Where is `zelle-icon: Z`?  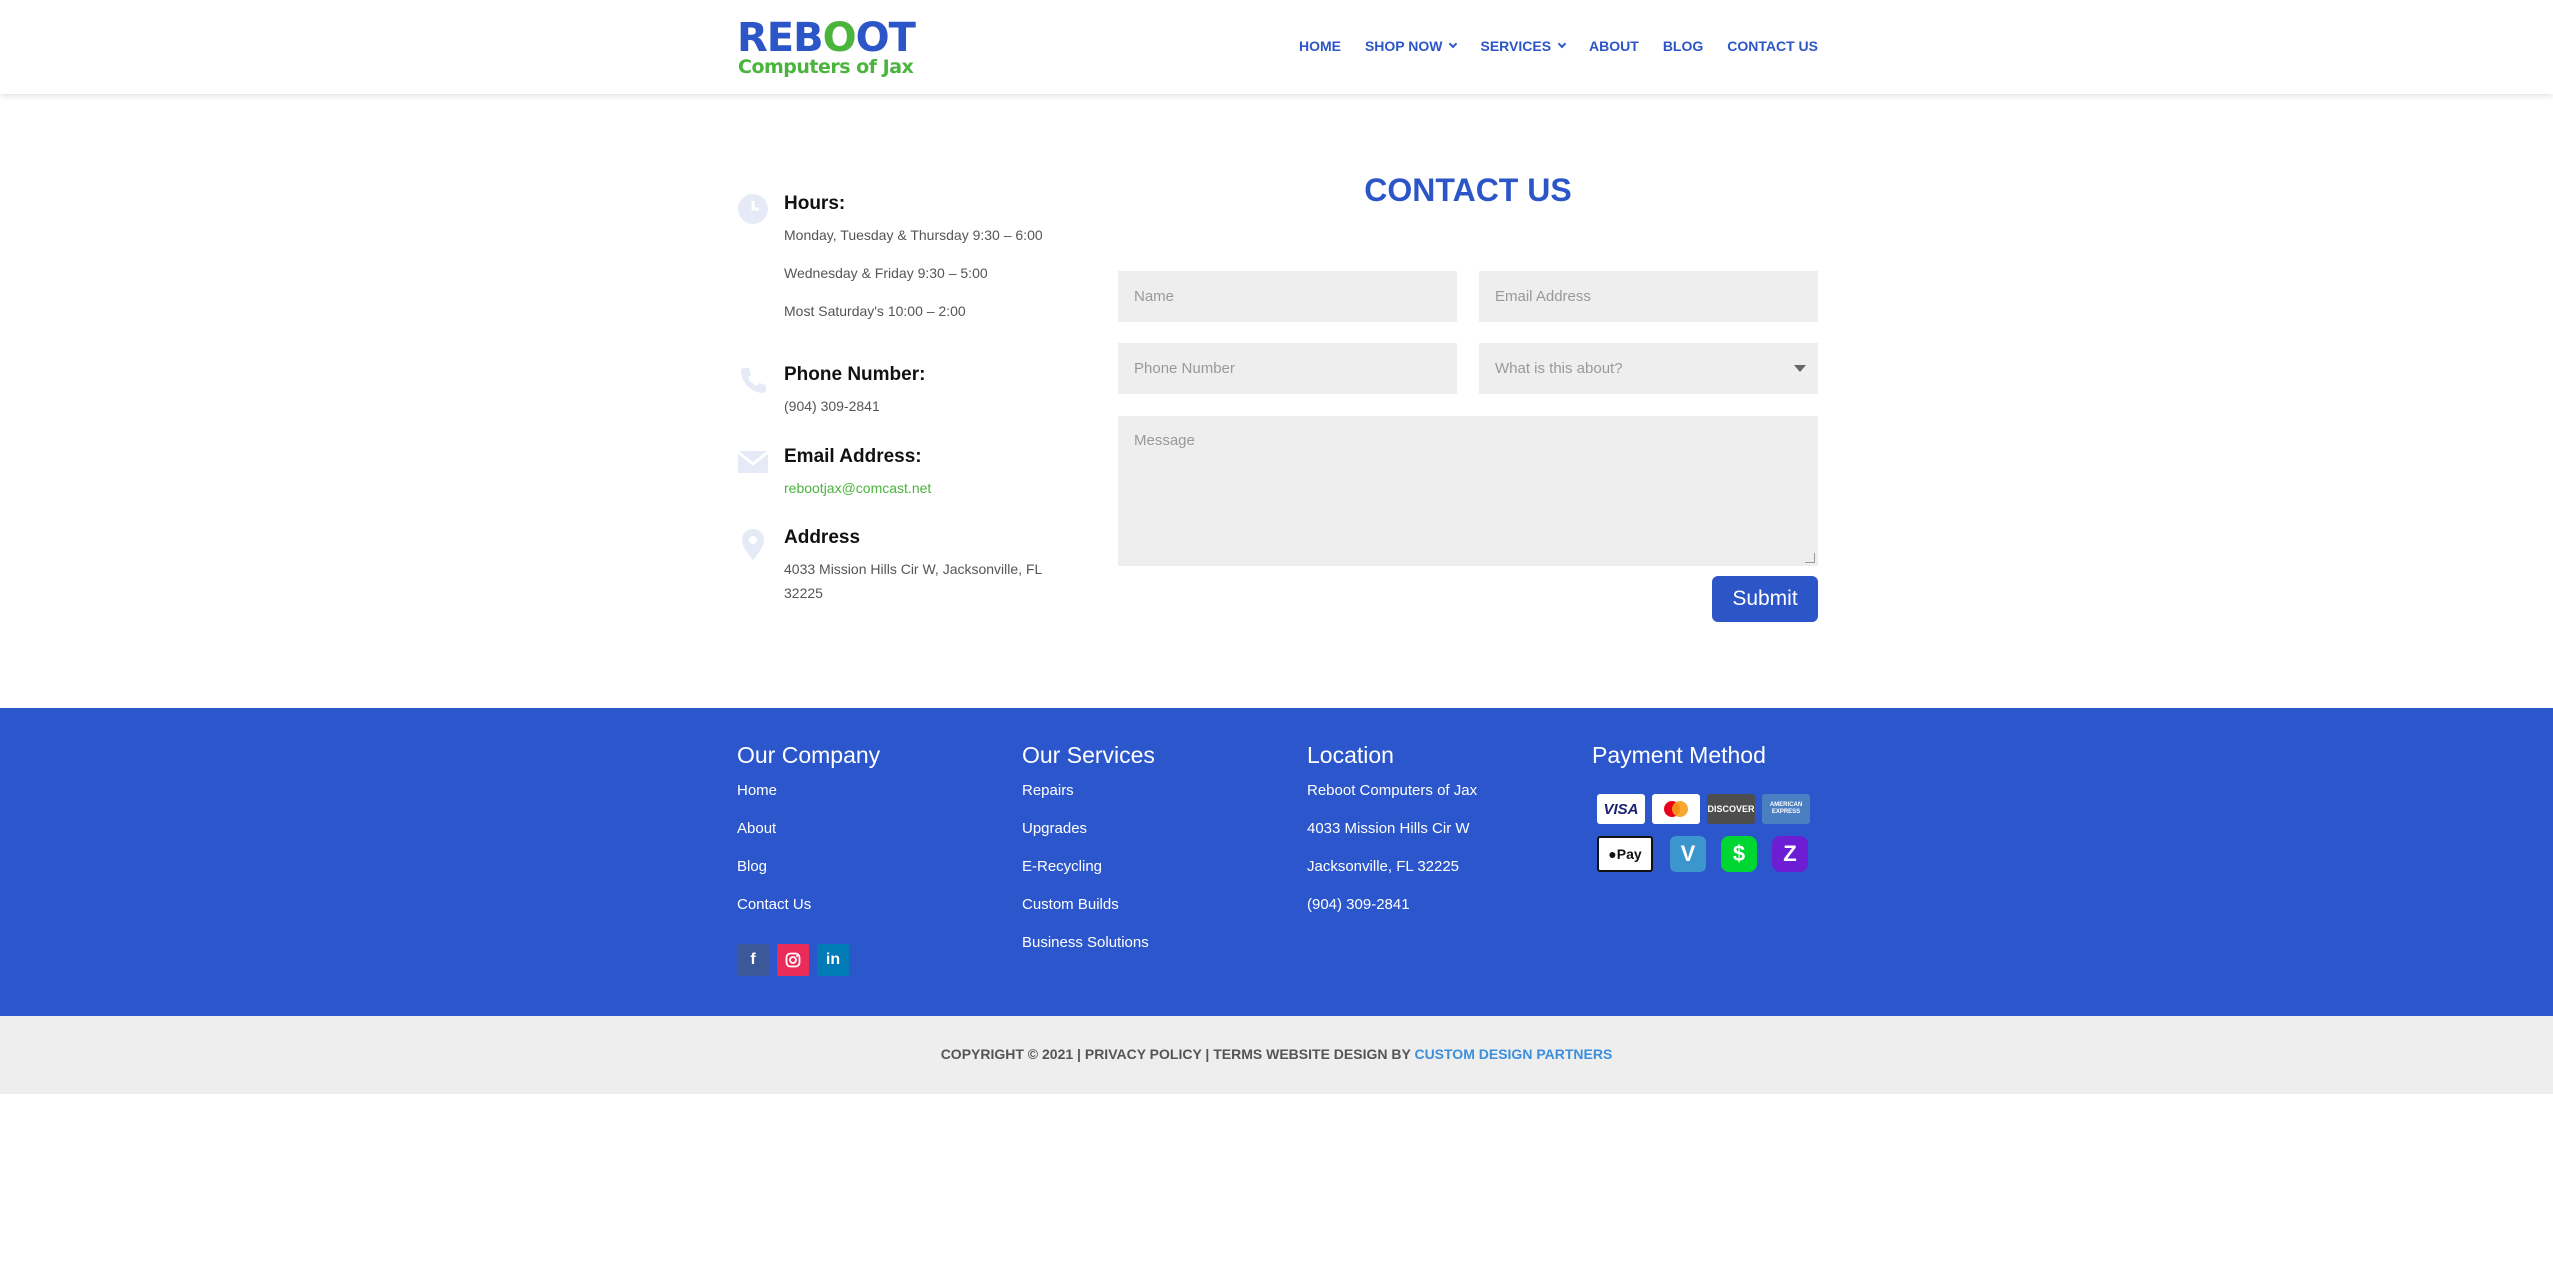
zelle-icon: Z is located at coordinates (1790, 854).